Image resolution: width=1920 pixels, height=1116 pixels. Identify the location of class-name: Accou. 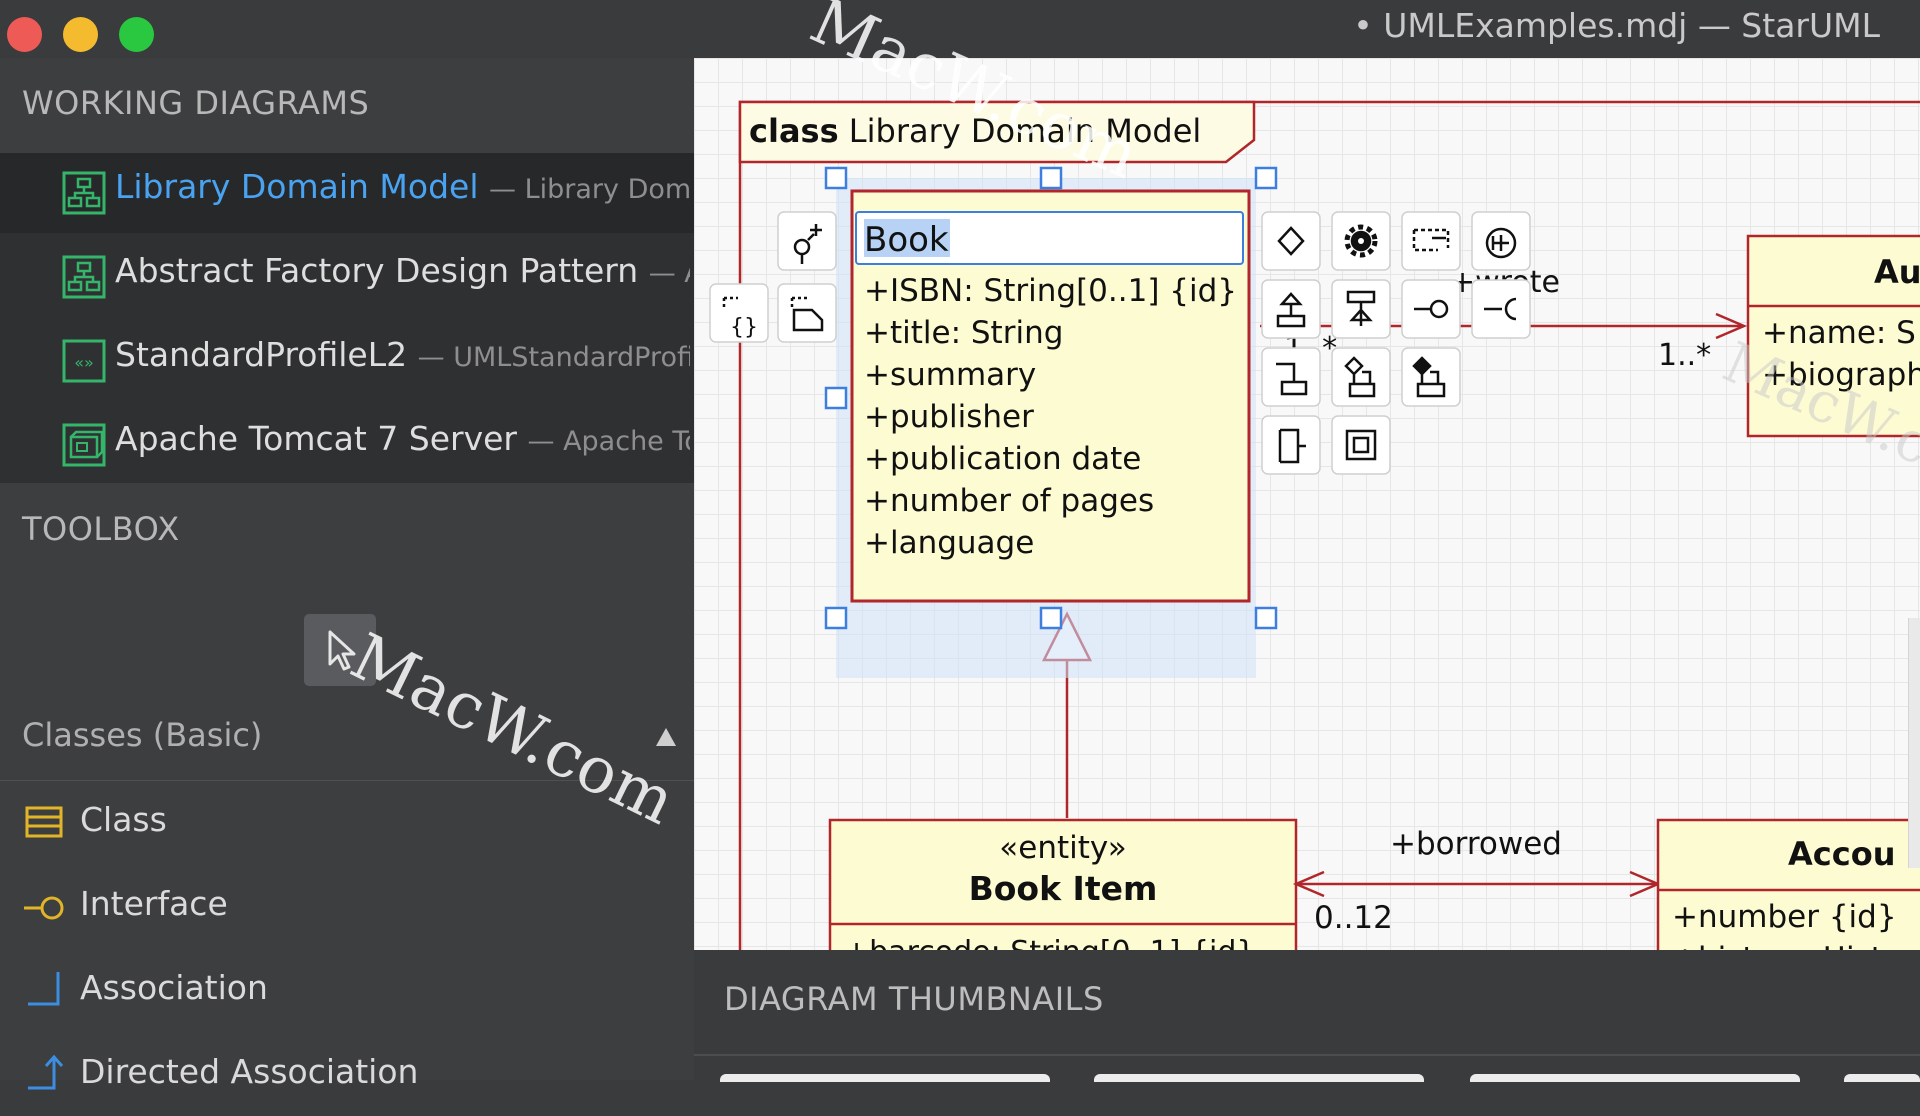
(1841, 854).